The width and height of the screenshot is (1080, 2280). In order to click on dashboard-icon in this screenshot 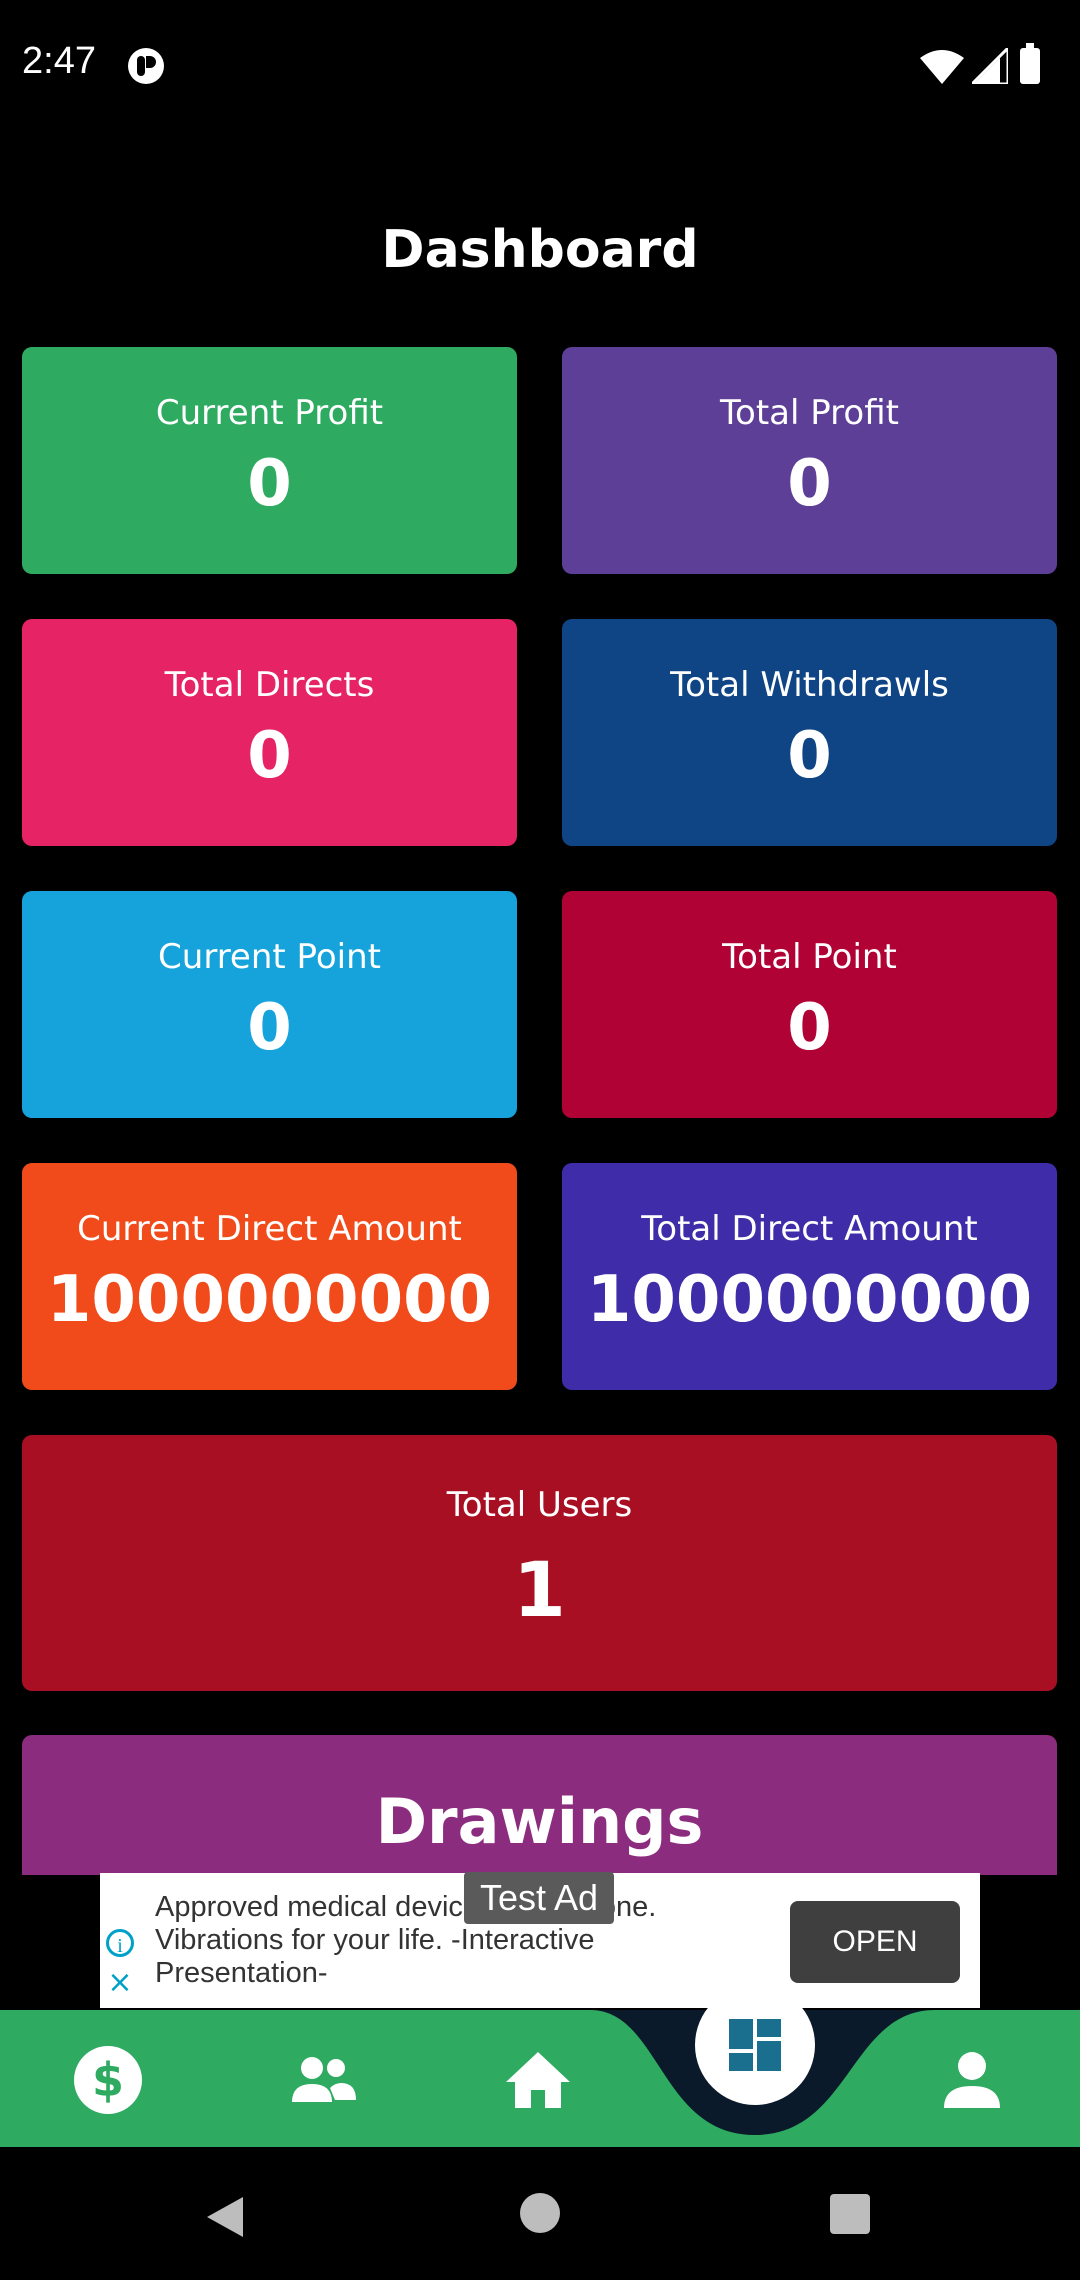, I will do `click(755, 2045)`.